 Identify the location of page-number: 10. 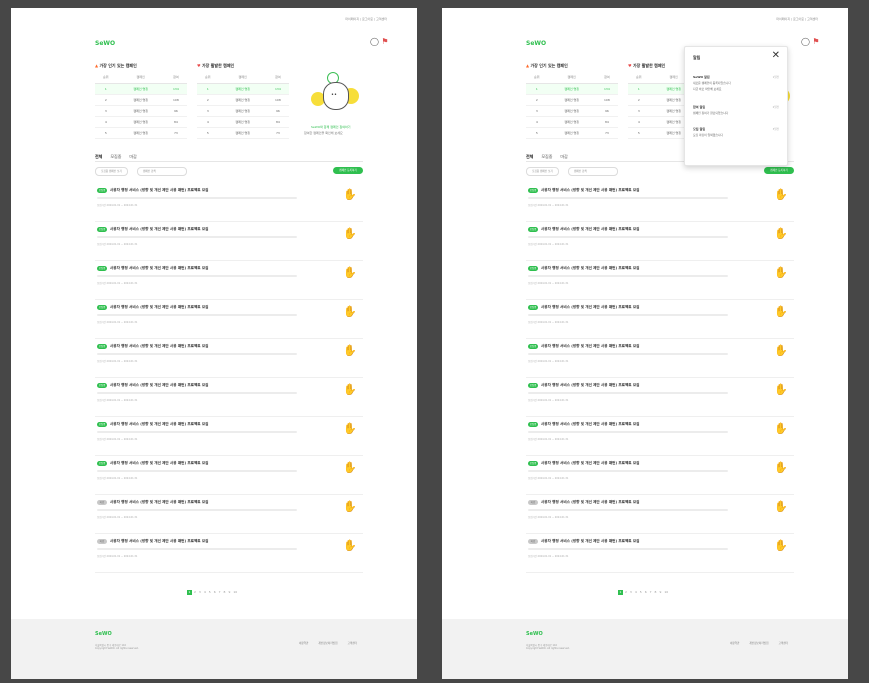
(235, 592).